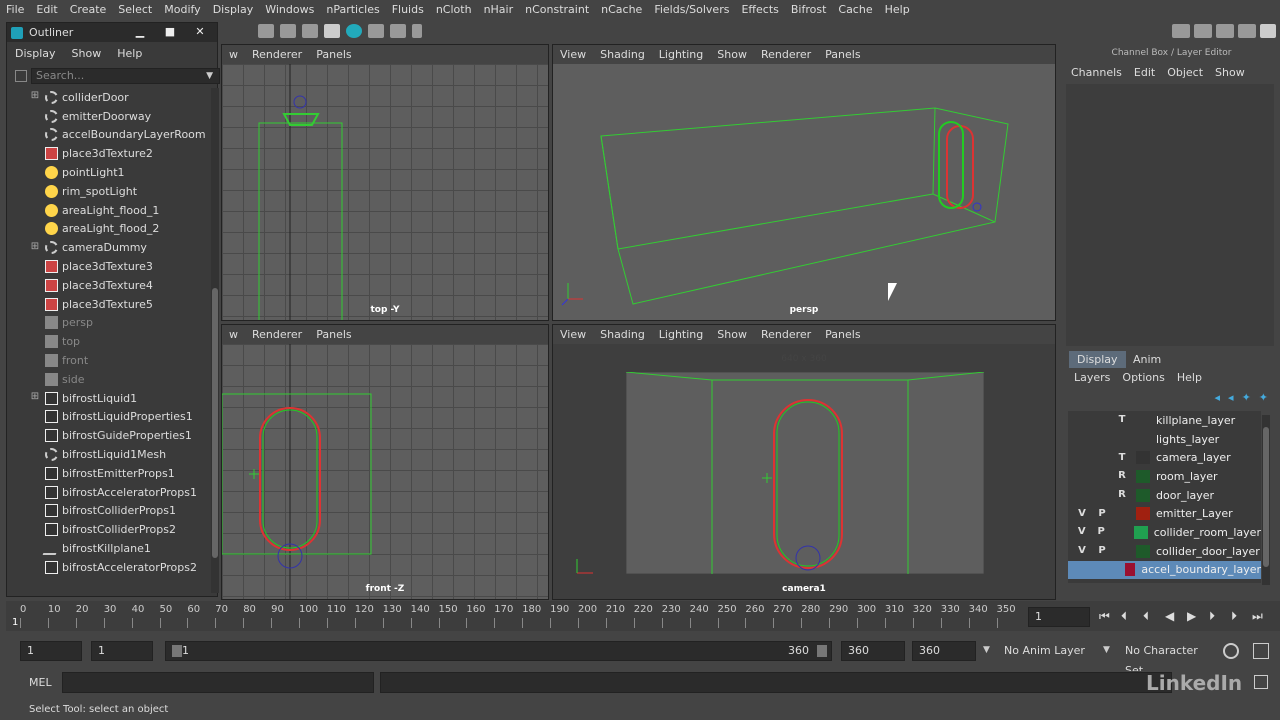  Describe the element at coordinates (1164, 532) in the screenshot. I see `layer-row: V Pcollider_room_layer` at that location.